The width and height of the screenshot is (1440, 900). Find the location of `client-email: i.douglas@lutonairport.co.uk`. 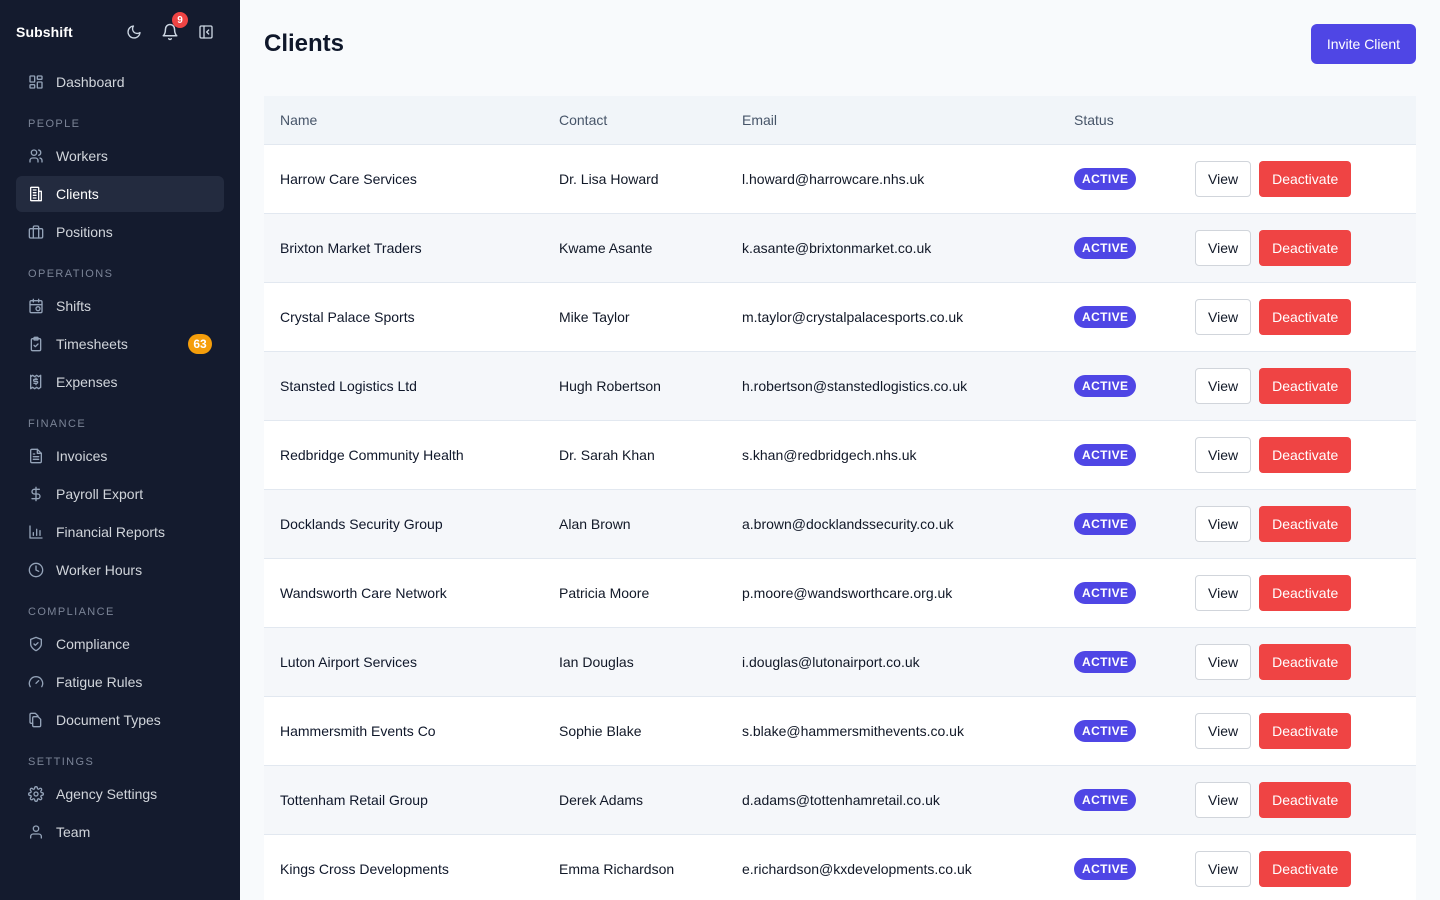

client-email: i.douglas@lutonairport.co.uk is located at coordinates (831, 661).